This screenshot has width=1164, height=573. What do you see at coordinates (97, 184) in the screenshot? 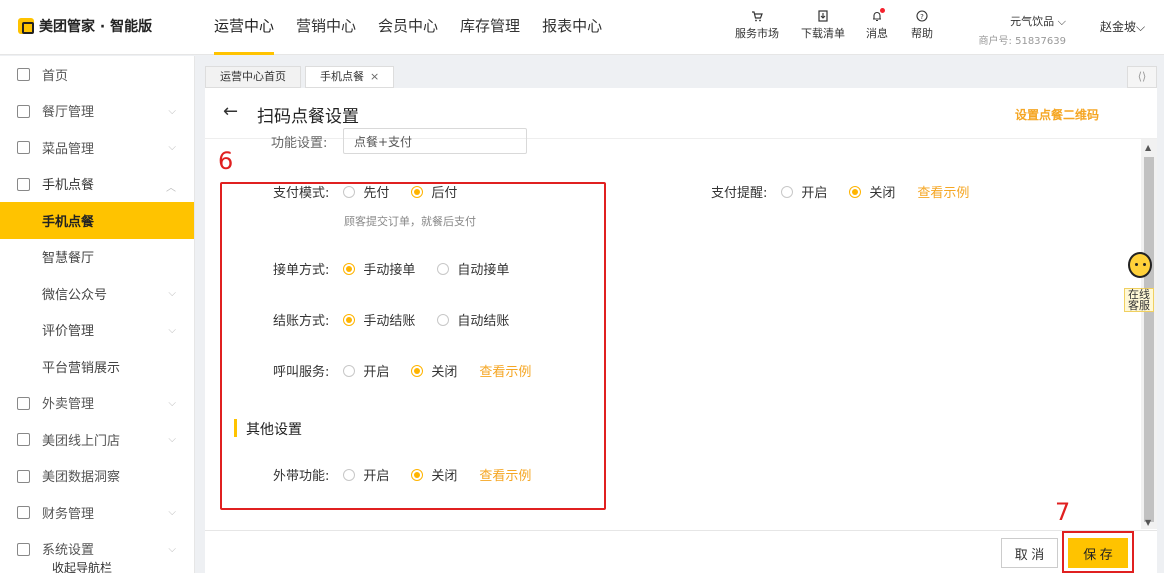
I see `sidebar-item-mobile-ordering: 手机点餐 ︿` at bounding box center [97, 184].